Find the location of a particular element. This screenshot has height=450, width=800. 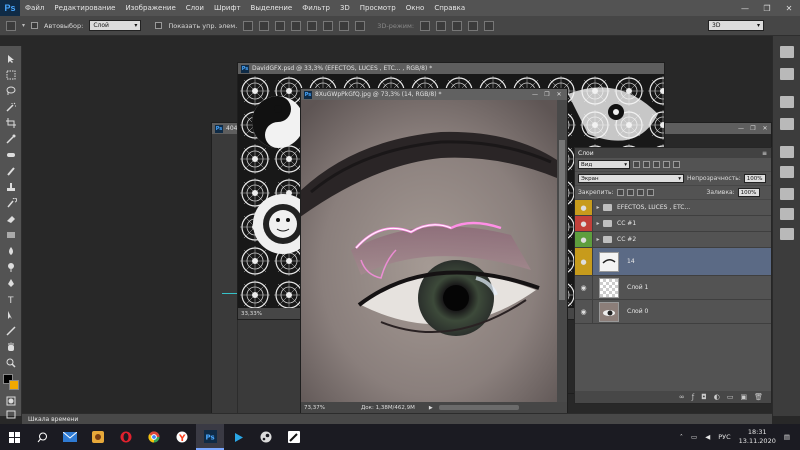

eraser-icon is located at coordinates (11, 219).